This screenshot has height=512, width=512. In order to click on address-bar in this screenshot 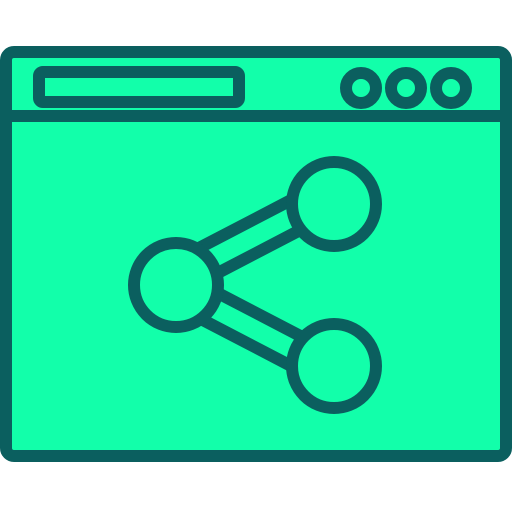, I will do `click(139, 87)`.